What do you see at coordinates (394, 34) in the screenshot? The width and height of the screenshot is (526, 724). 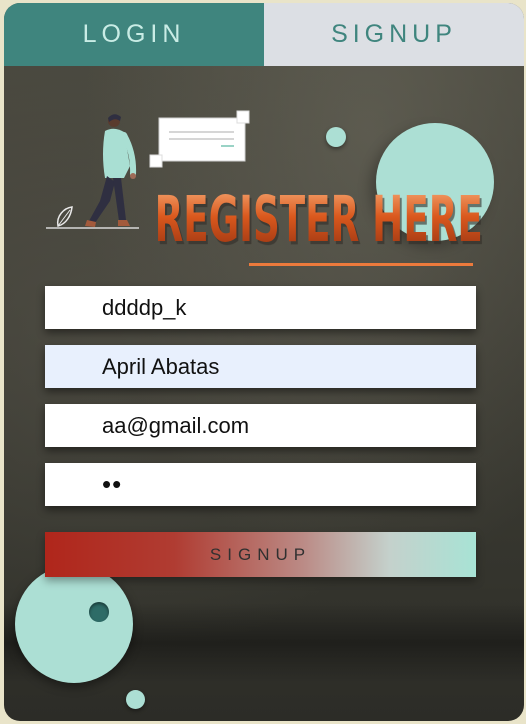 I see `tab-signup: SIGNUP` at bounding box center [394, 34].